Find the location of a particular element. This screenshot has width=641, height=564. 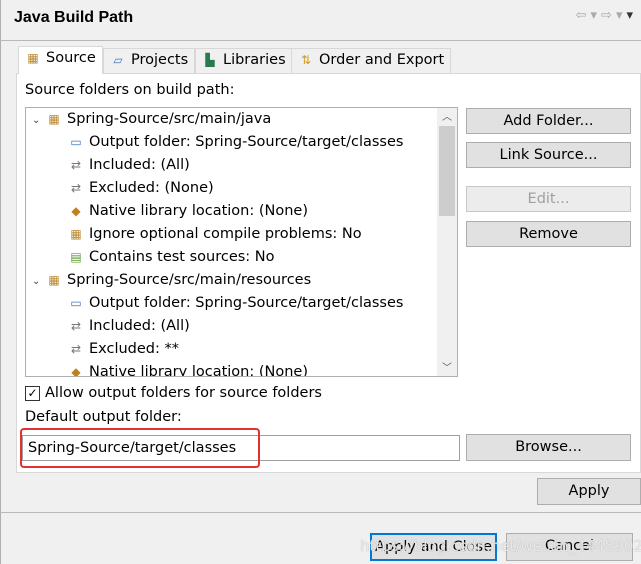

highlight-annotation is located at coordinates (140, 448).